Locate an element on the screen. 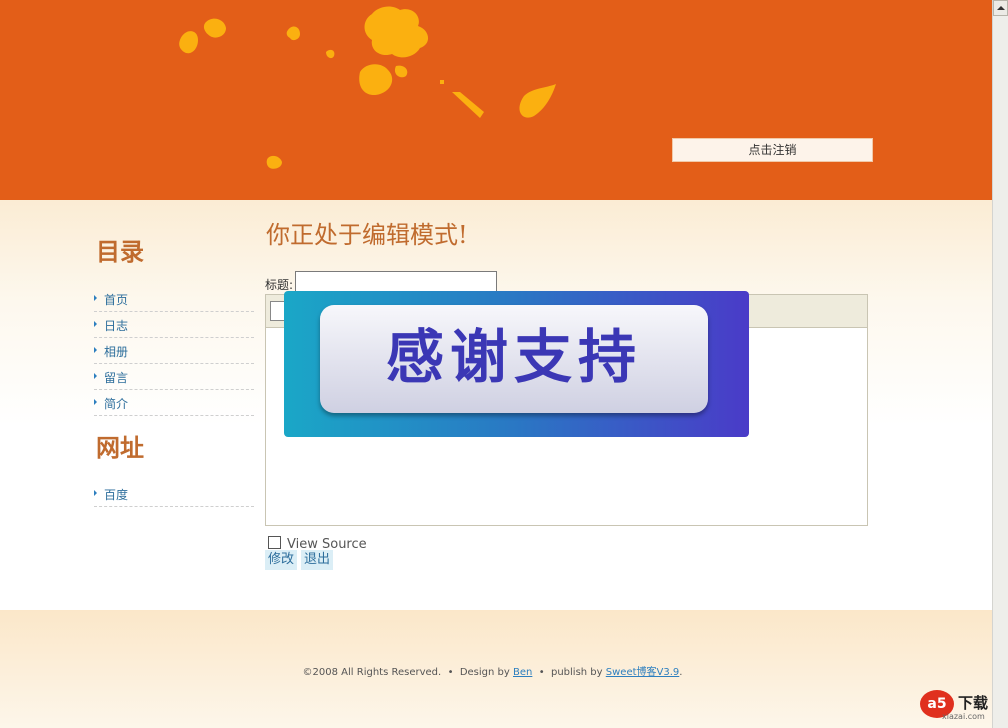 Image resolution: width=1008 pixels, height=728 pixels. site-watermark: a5 下载 xiazai.com is located at coordinates (960, 707).